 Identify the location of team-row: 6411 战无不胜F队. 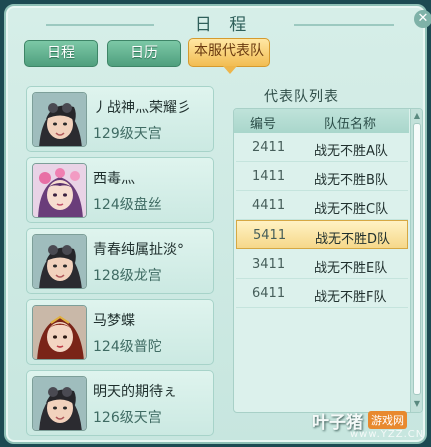
(322, 293).